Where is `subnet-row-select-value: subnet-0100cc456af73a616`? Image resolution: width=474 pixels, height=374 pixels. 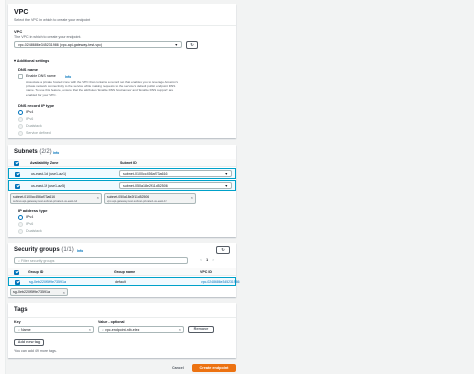
subnet-row-select-value: subnet-0100cc456af73a616 is located at coordinates (145, 174).